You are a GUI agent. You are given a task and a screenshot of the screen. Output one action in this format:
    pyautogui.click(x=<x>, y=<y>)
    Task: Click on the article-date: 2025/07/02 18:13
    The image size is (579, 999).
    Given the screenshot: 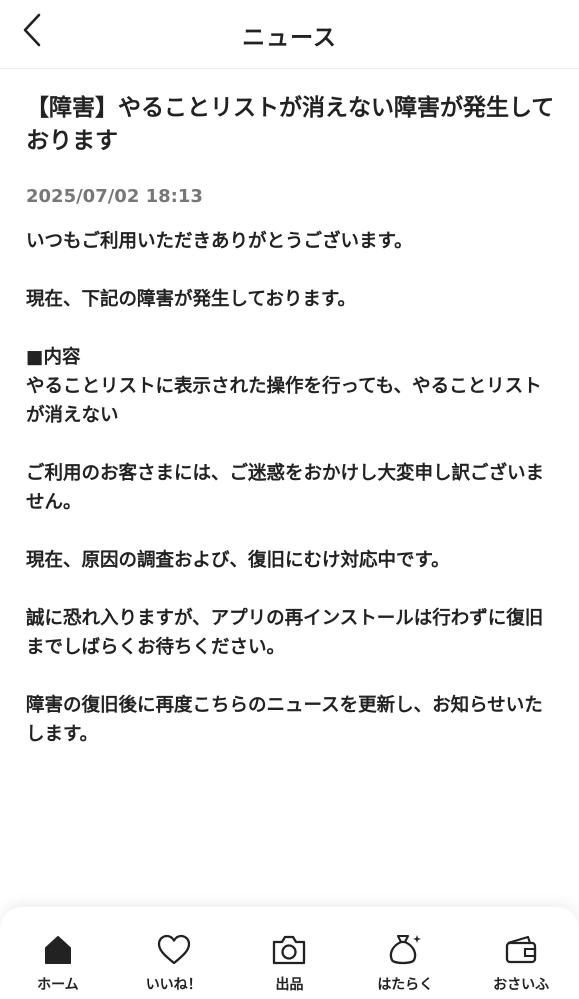 What is the action you would take?
    pyautogui.click(x=114, y=196)
    